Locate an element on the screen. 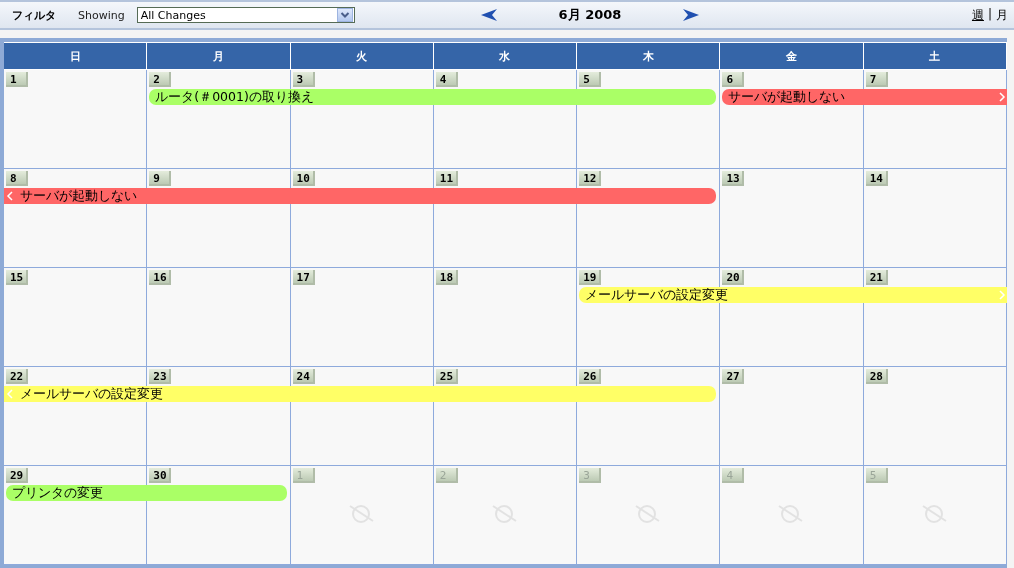  day-number: 21 is located at coordinates (876, 277).